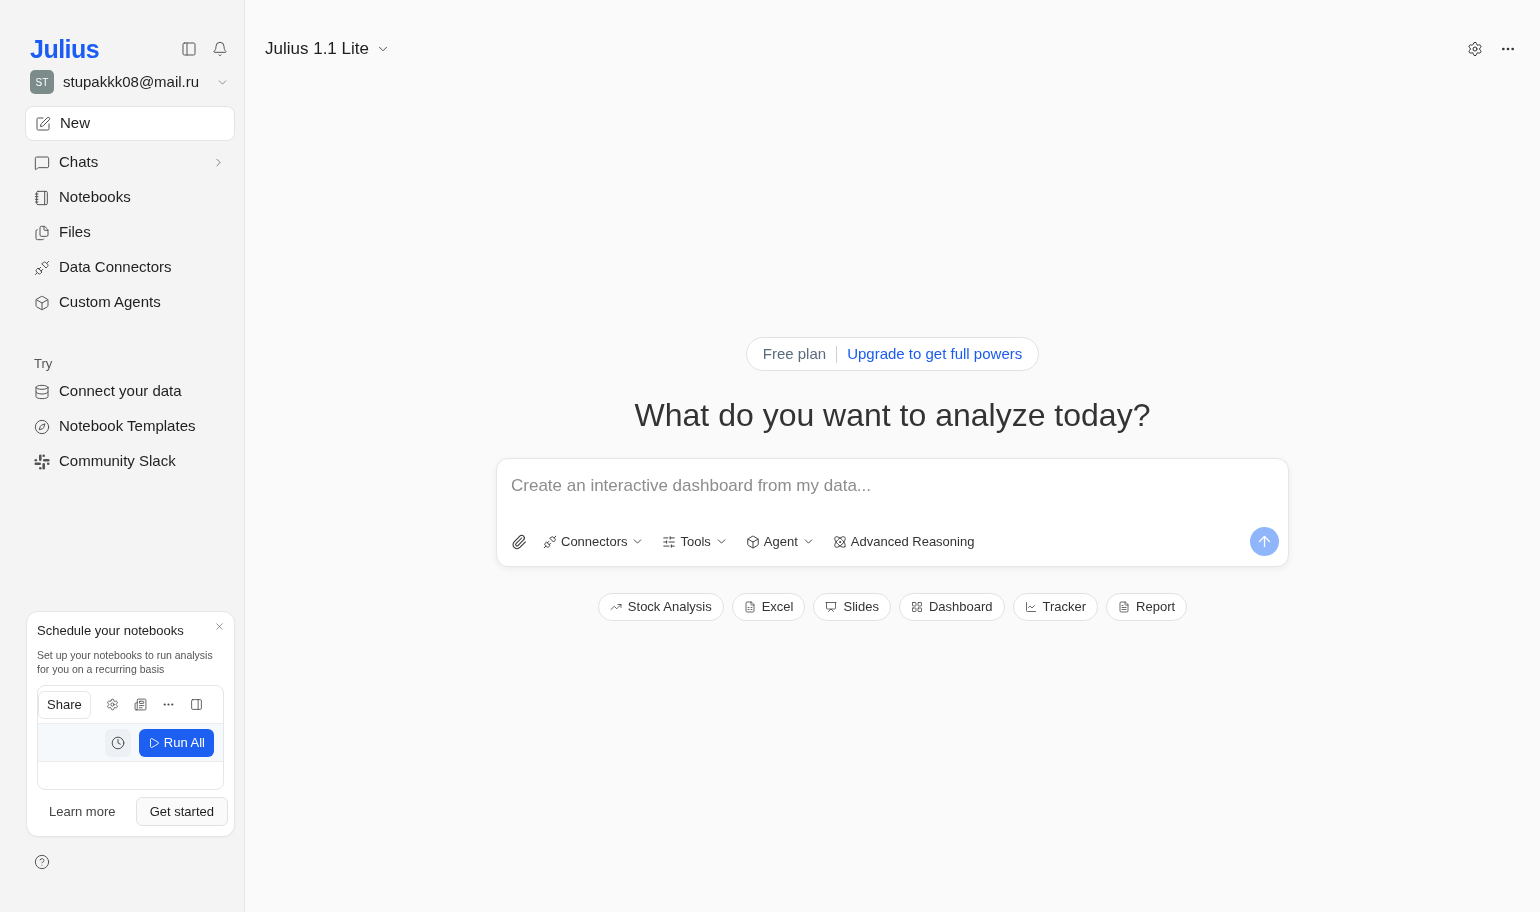 The image size is (1540, 912). Describe the element at coordinates (749, 607) in the screenshot. I see `spreadsheet-icon` at that location.